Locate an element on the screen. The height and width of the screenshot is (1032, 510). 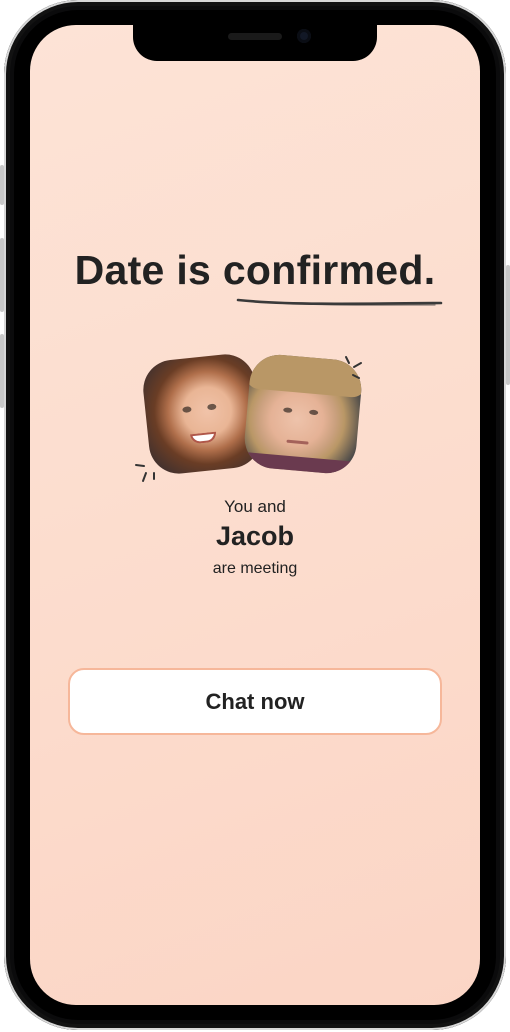
page-title: Date is confirmed. is located at coordinates (255, 270).